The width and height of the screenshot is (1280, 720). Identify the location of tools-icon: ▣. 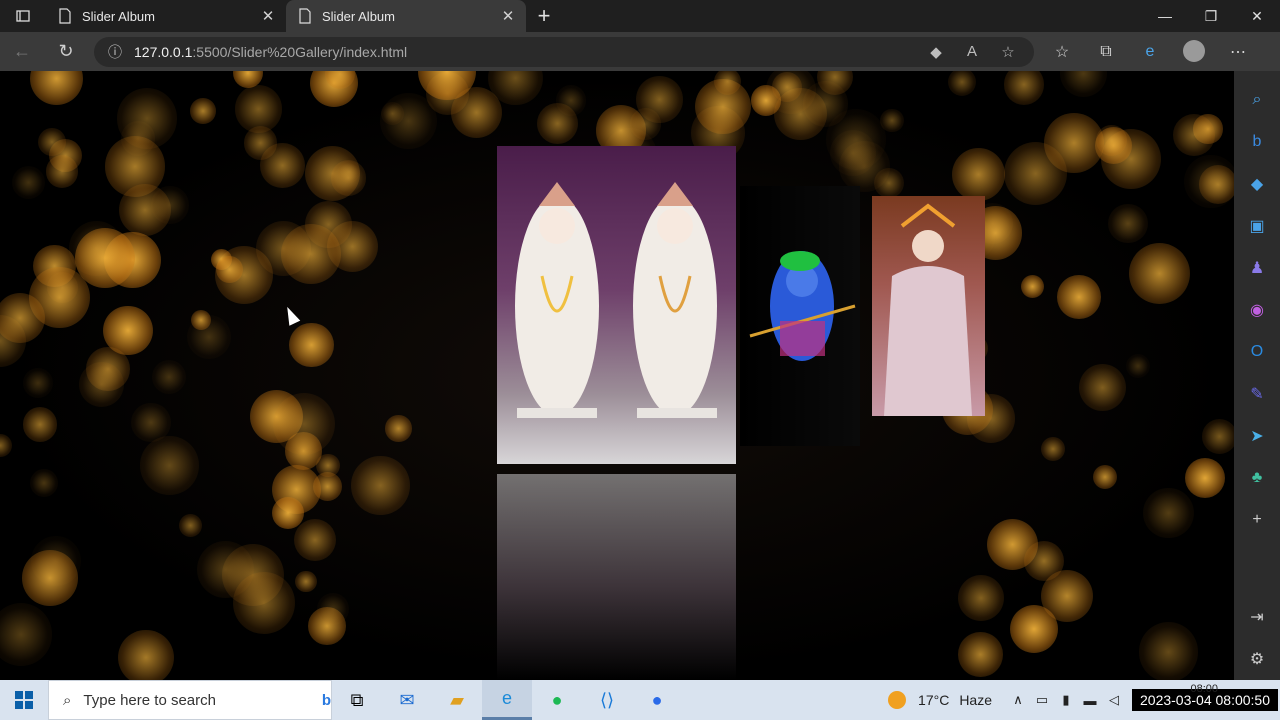
(1257, 226).